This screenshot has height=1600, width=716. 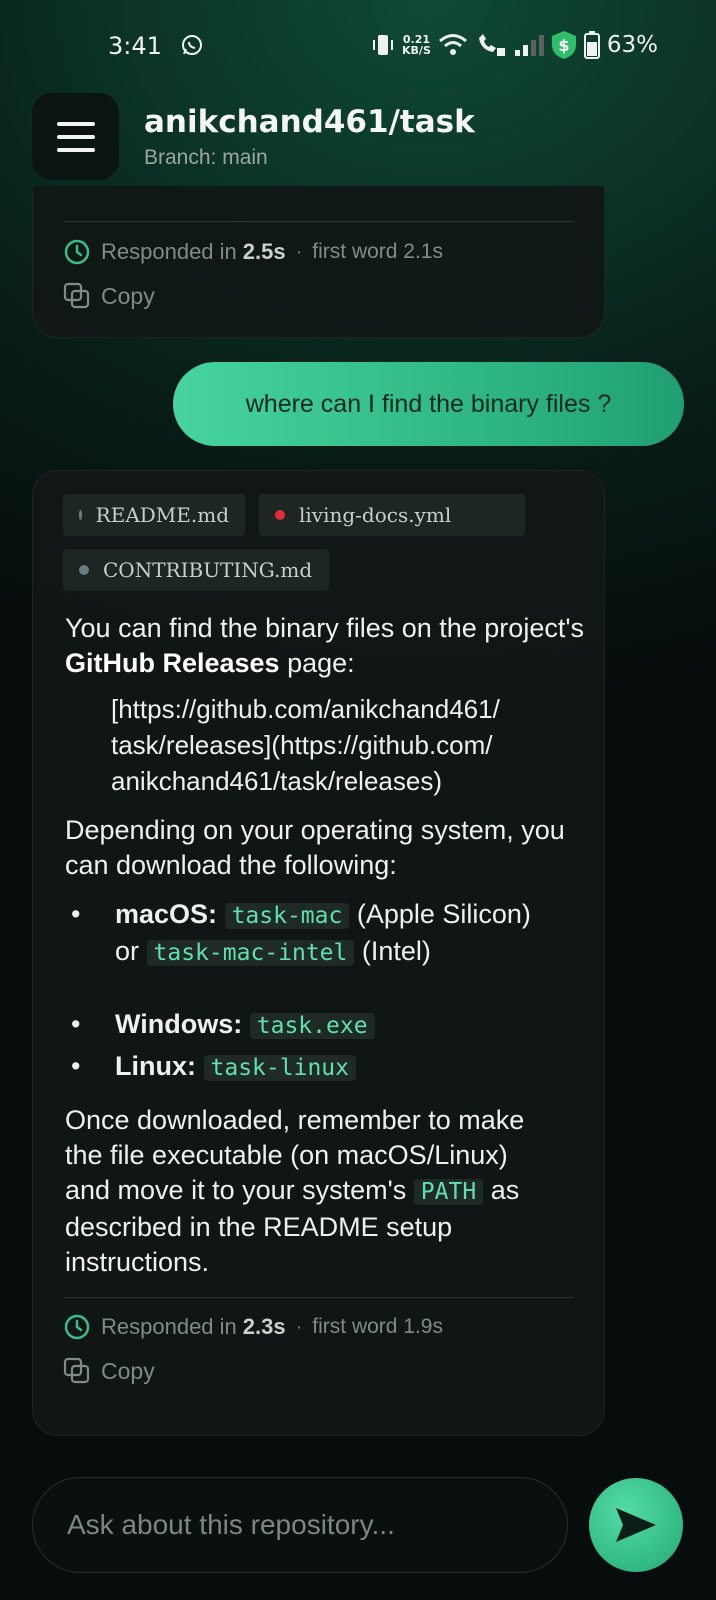 I want to click on response-meta: Responded in 2.3s · first word 1.9s, so click(x=253, y=1327).